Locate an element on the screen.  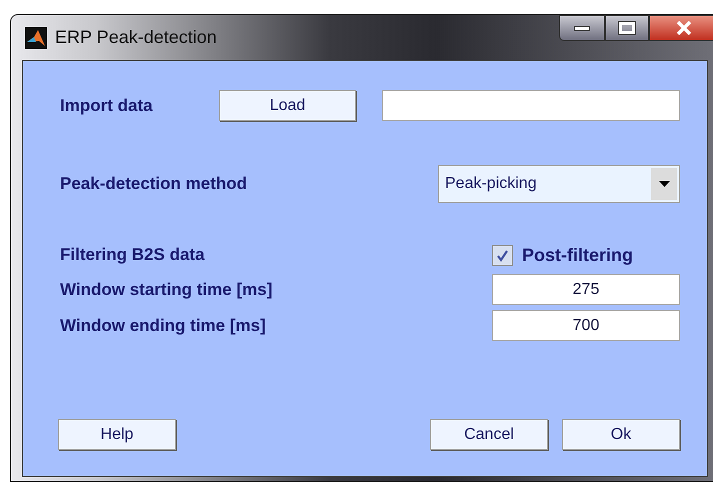
time-input-field: 275 is located at coordinates (586, 289).